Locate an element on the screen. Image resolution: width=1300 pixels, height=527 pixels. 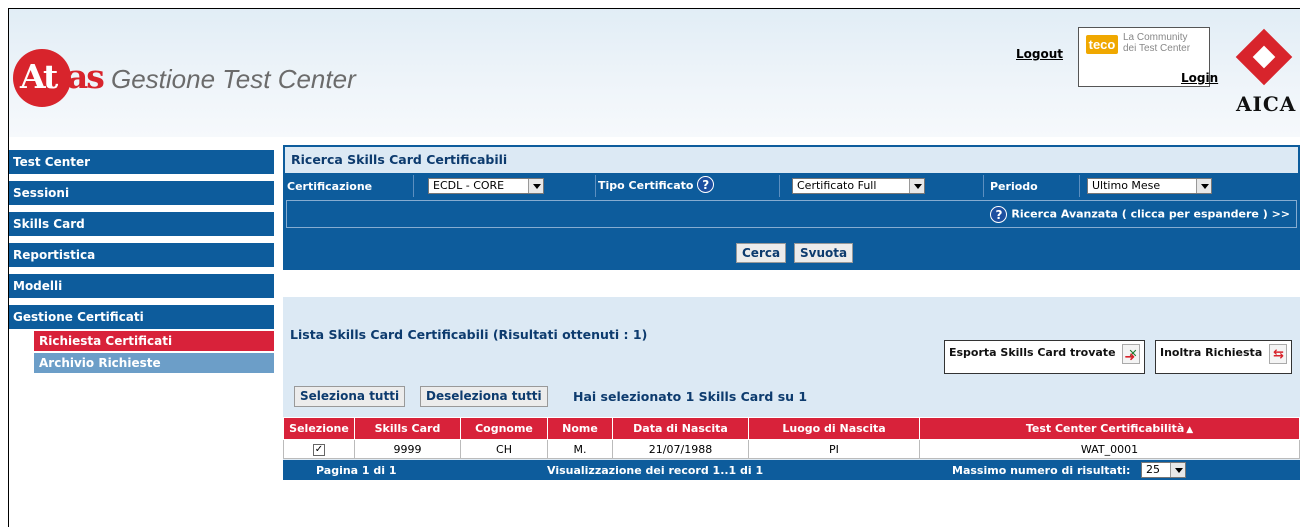
teco-caption: La Community dei Test Center is located at coordinates (1156, 43).